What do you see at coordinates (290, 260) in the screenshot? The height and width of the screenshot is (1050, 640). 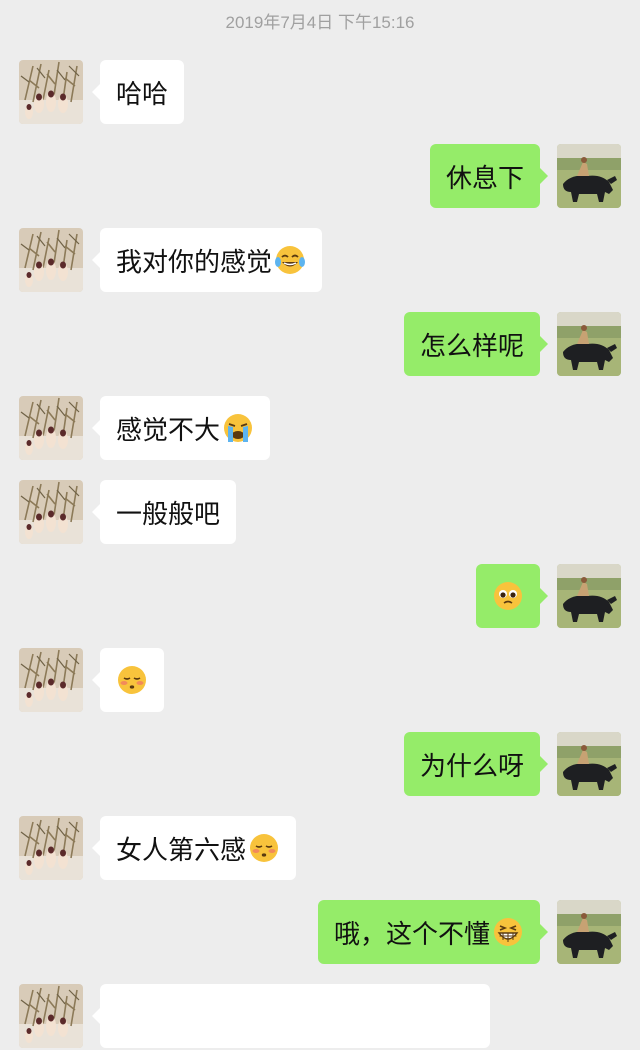 I see `tears-of-joy-emoji-icon` at bounding box center [290, 260].